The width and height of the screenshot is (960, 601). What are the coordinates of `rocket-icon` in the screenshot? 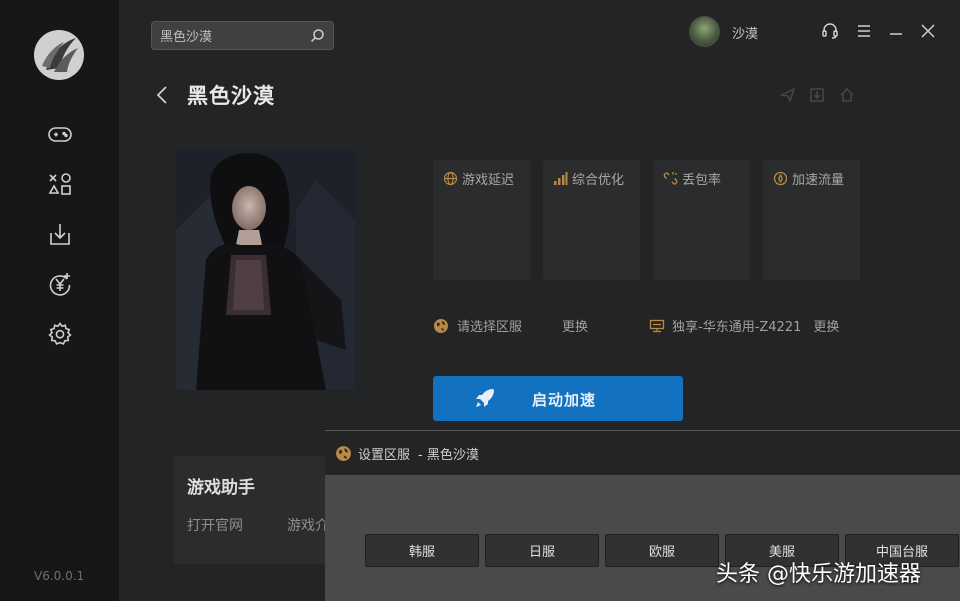 It's located at (485, 398).